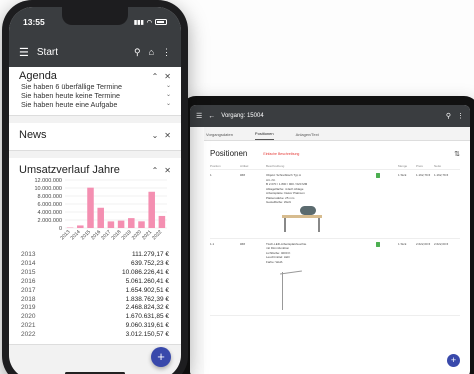 The width and height of the screenshot is (474, 374). Describe the element at coordinates (34, 22) in the screenshot. I see `status-time: 13:55` at that location.